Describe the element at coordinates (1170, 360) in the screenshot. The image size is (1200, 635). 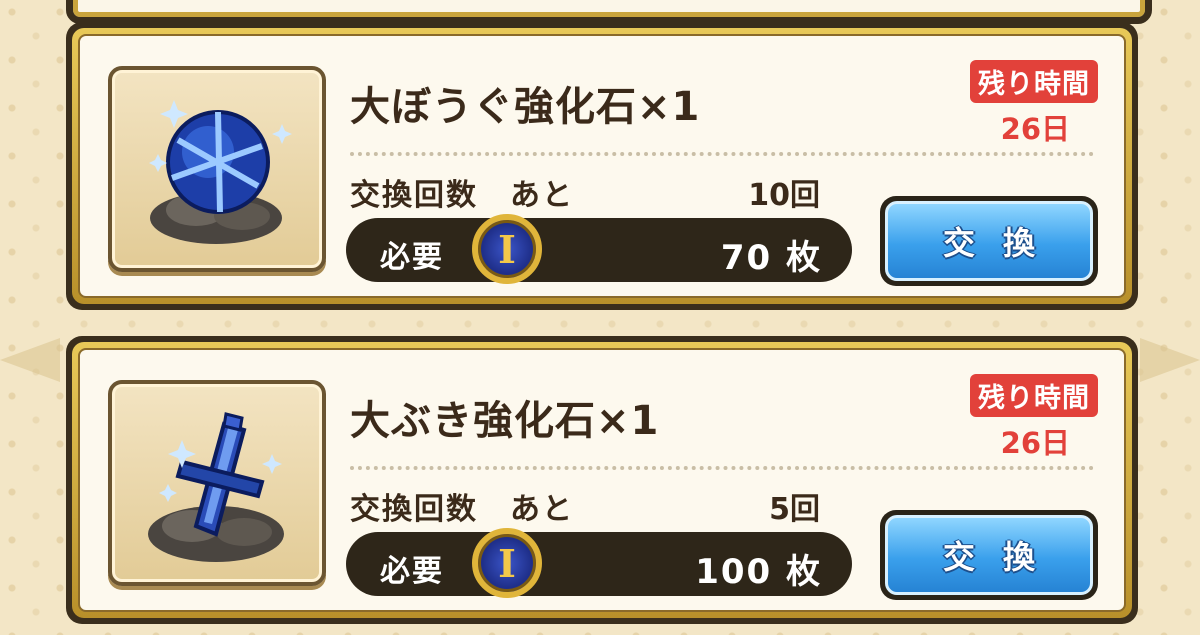
I see `background-ornament-right` at that location.